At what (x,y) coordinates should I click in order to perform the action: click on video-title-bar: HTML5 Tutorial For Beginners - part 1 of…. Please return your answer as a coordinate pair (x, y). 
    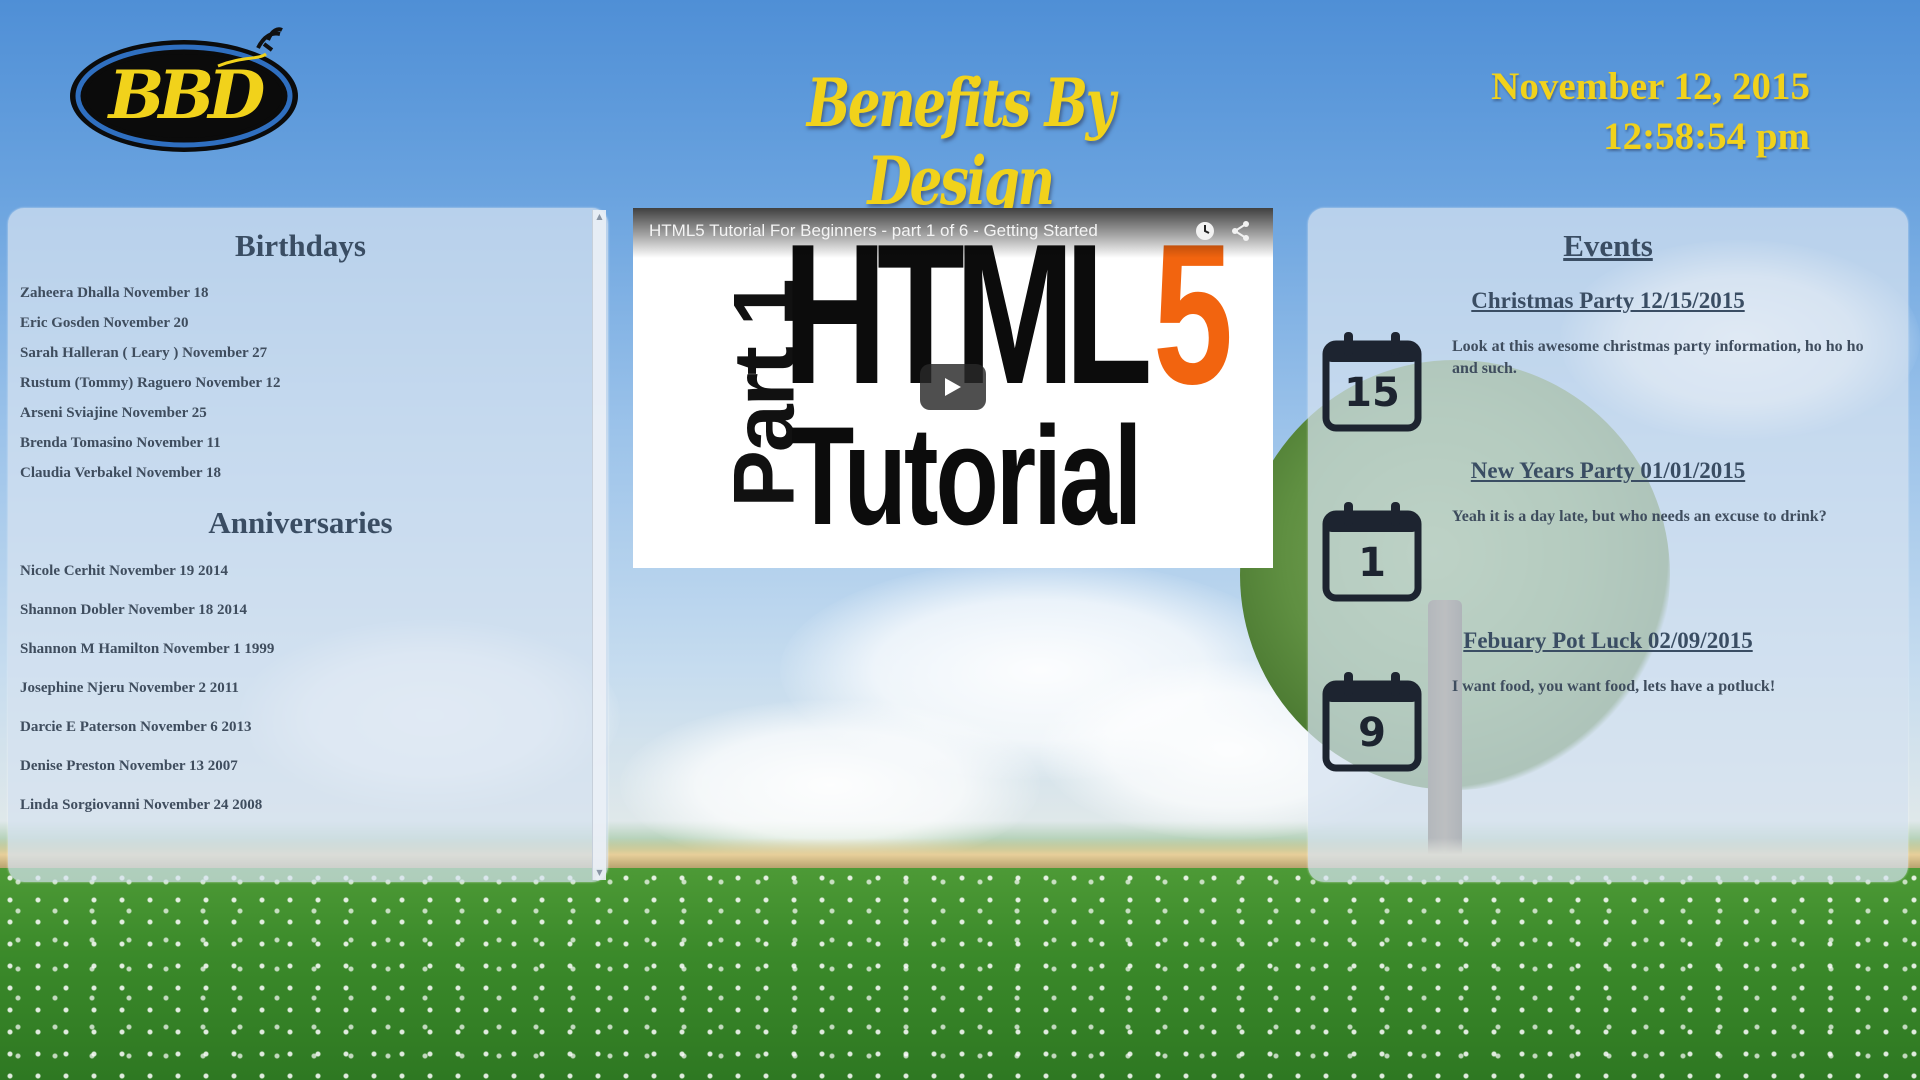
    Looking at the image, I should click on (953, 233).